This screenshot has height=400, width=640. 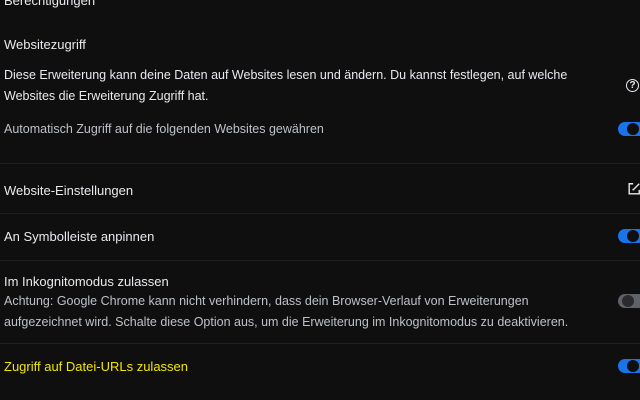 I want to click on site-settings-link: Website-Einstellungen, so click(x=68, y=190).